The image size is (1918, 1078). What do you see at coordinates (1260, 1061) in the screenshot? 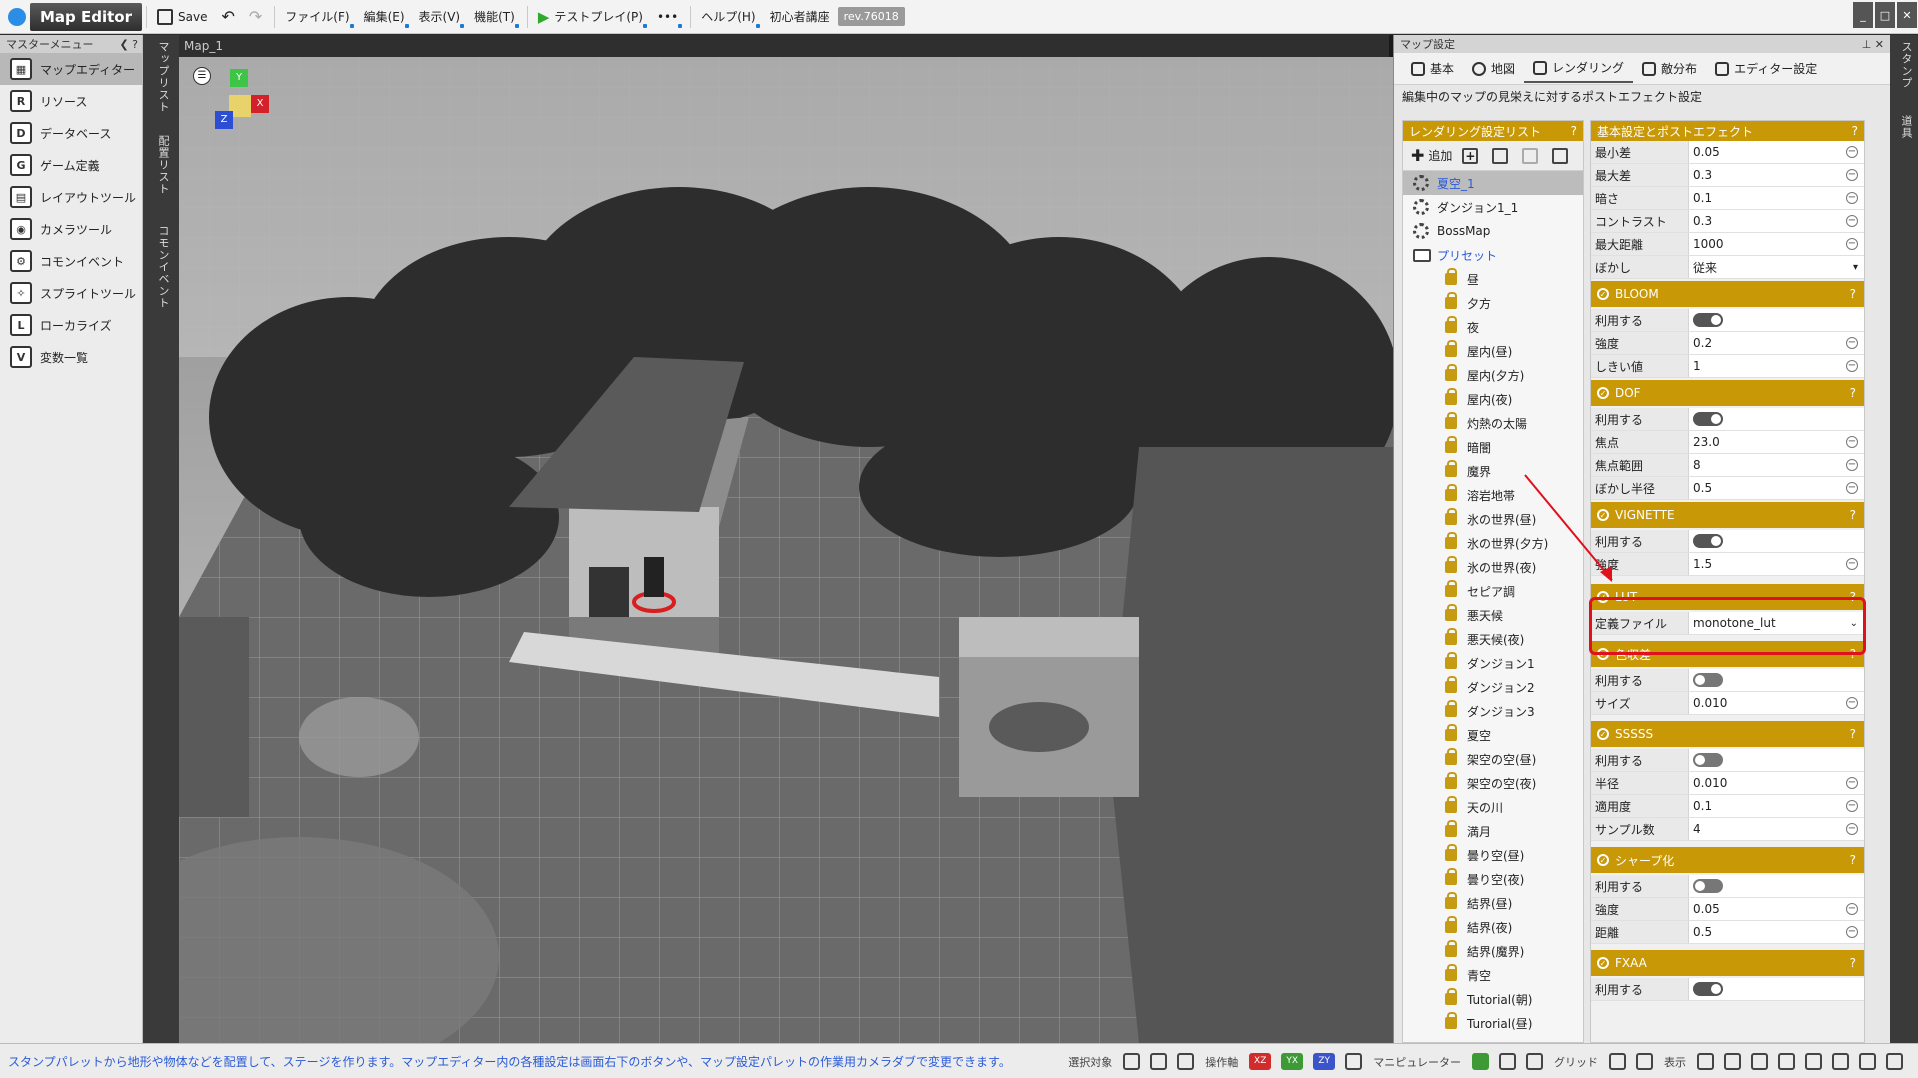
I see `axis-xz-button: XZ` at bounding box center [1260, 1061].